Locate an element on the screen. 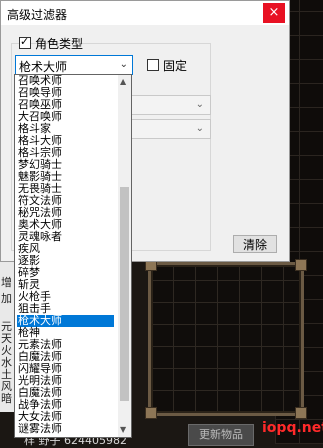 The width and height of the screenshot is (323, 448). watermark: iopq.net is located at coordinates (292, 428).